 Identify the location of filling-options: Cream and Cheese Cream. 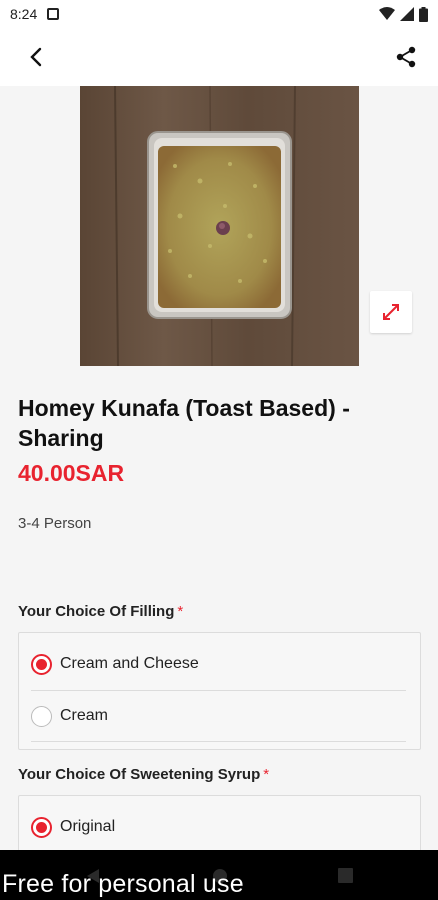
(219, 691).